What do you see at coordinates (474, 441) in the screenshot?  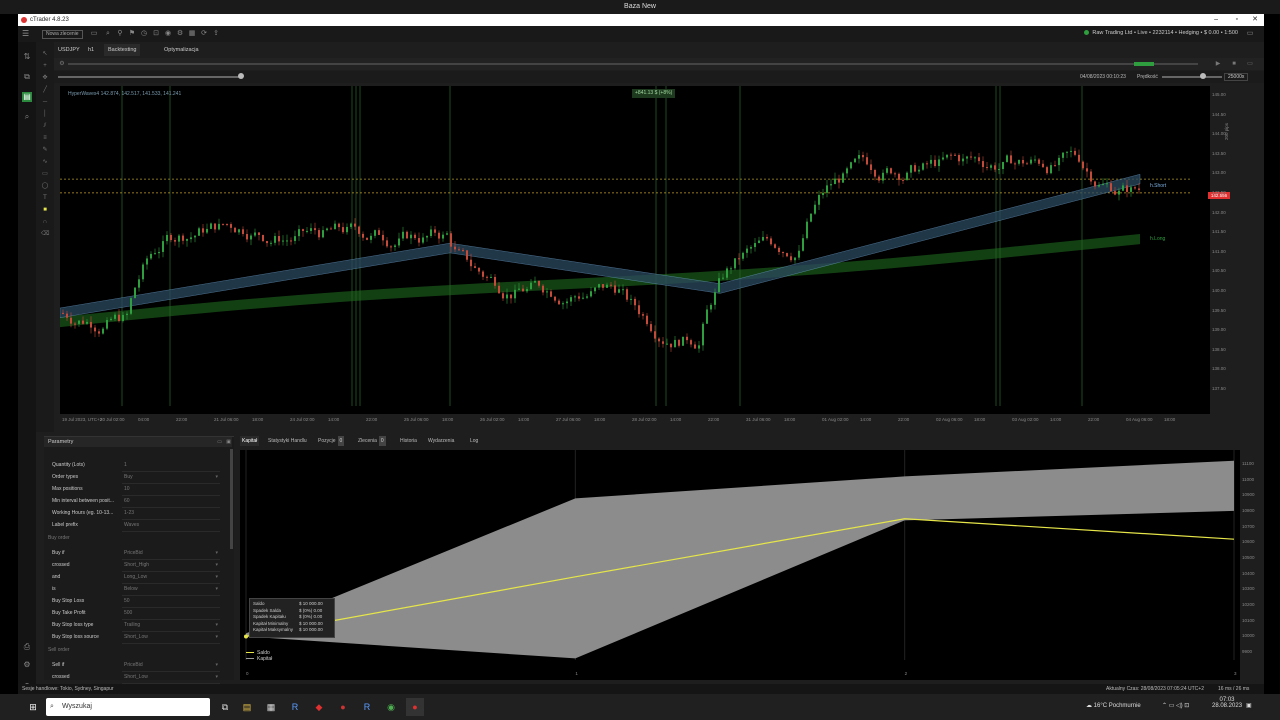 I see `tab-6: Log` at bounding box center [474, 441].